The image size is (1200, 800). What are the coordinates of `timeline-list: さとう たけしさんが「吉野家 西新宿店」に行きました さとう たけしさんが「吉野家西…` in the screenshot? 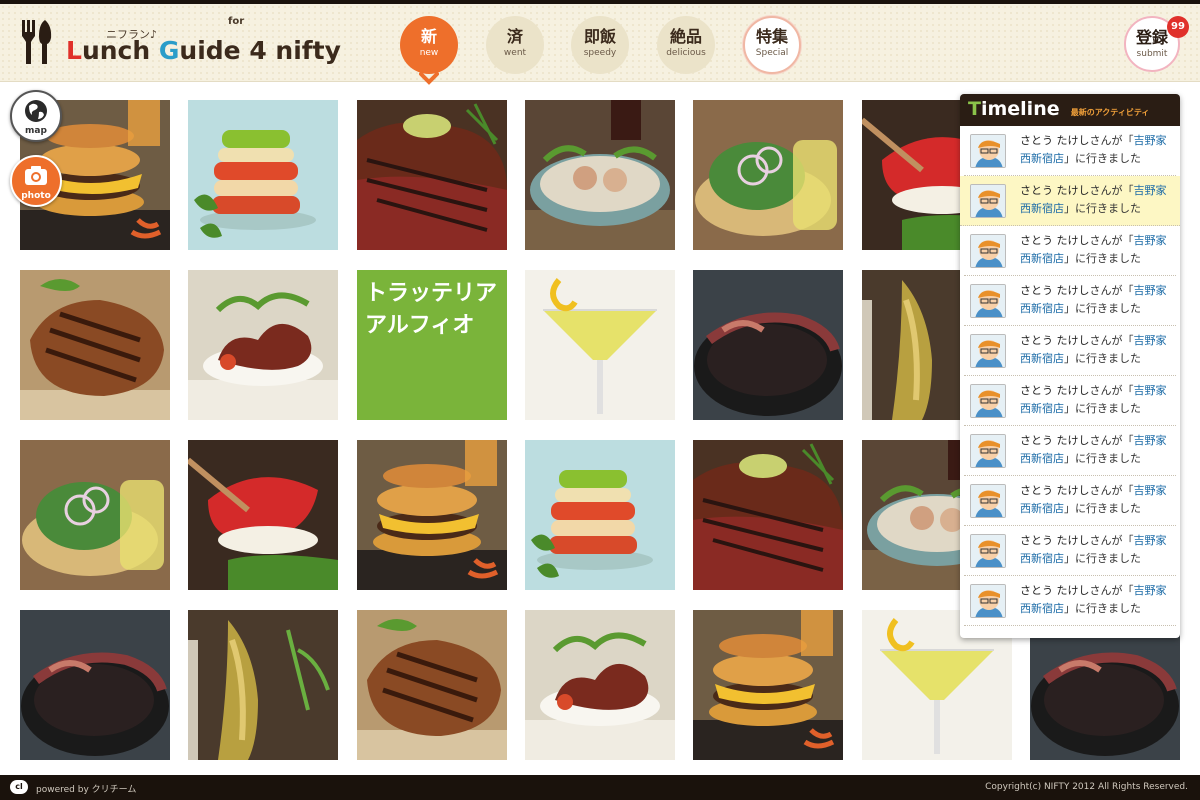 It's located at (1070, 376).